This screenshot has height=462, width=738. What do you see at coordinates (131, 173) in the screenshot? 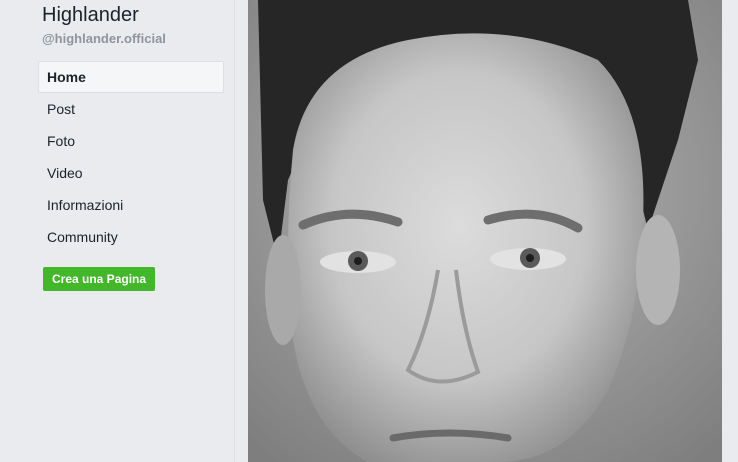
I see `nav-item-videos: Video` at bounding box center [131, 173].